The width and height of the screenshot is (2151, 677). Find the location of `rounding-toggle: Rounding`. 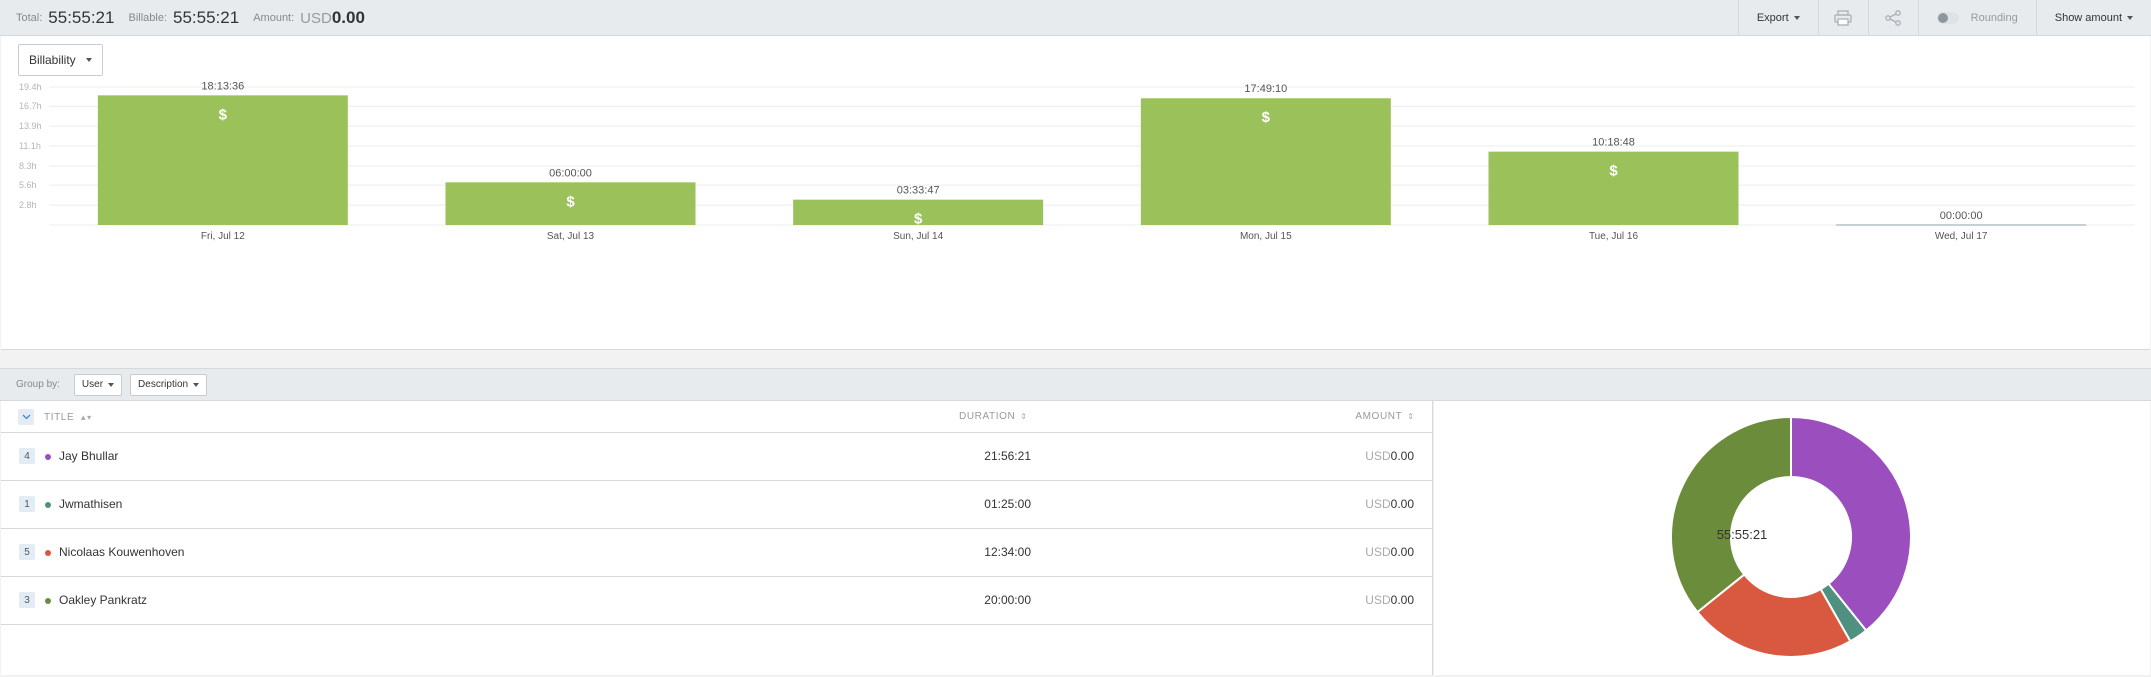

rounding-toggle: Rounding is located at coordinates (1976, 18).